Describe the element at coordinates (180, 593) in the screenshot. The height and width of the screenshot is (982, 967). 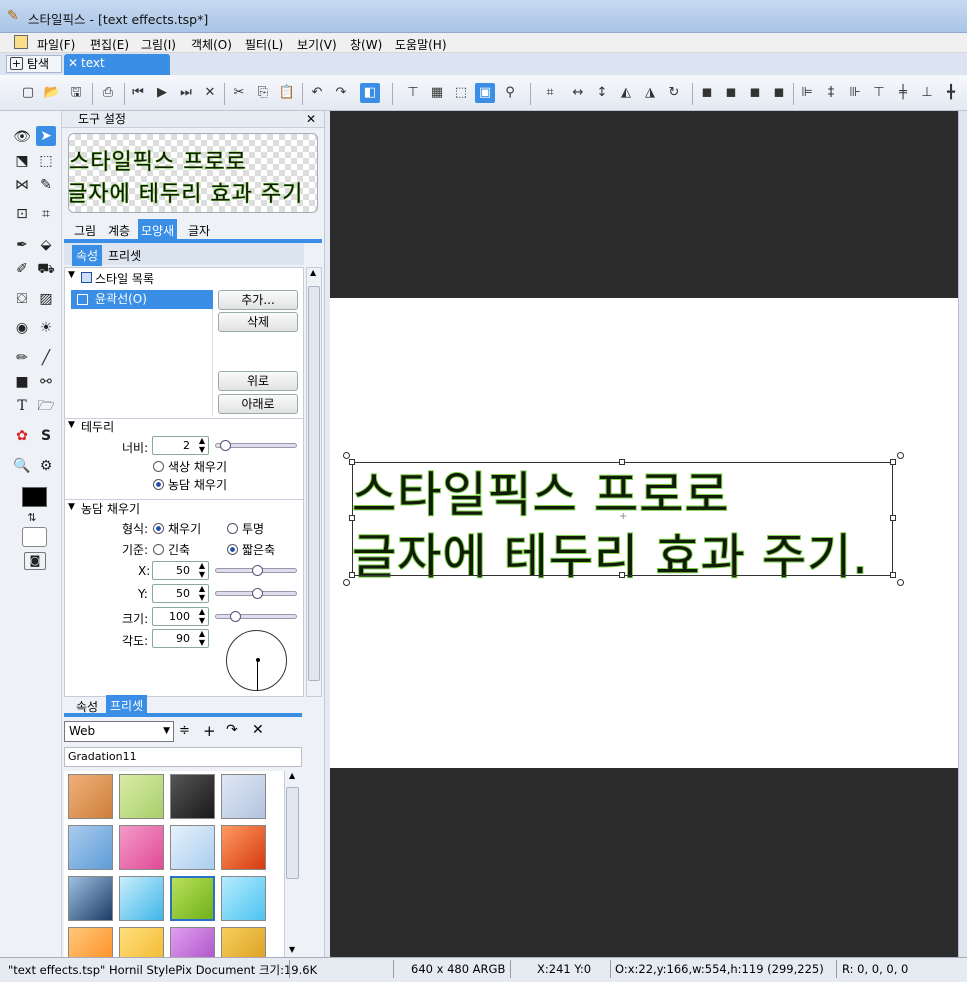
I see `y-spinner: 50 ▲ ▼` at that location.